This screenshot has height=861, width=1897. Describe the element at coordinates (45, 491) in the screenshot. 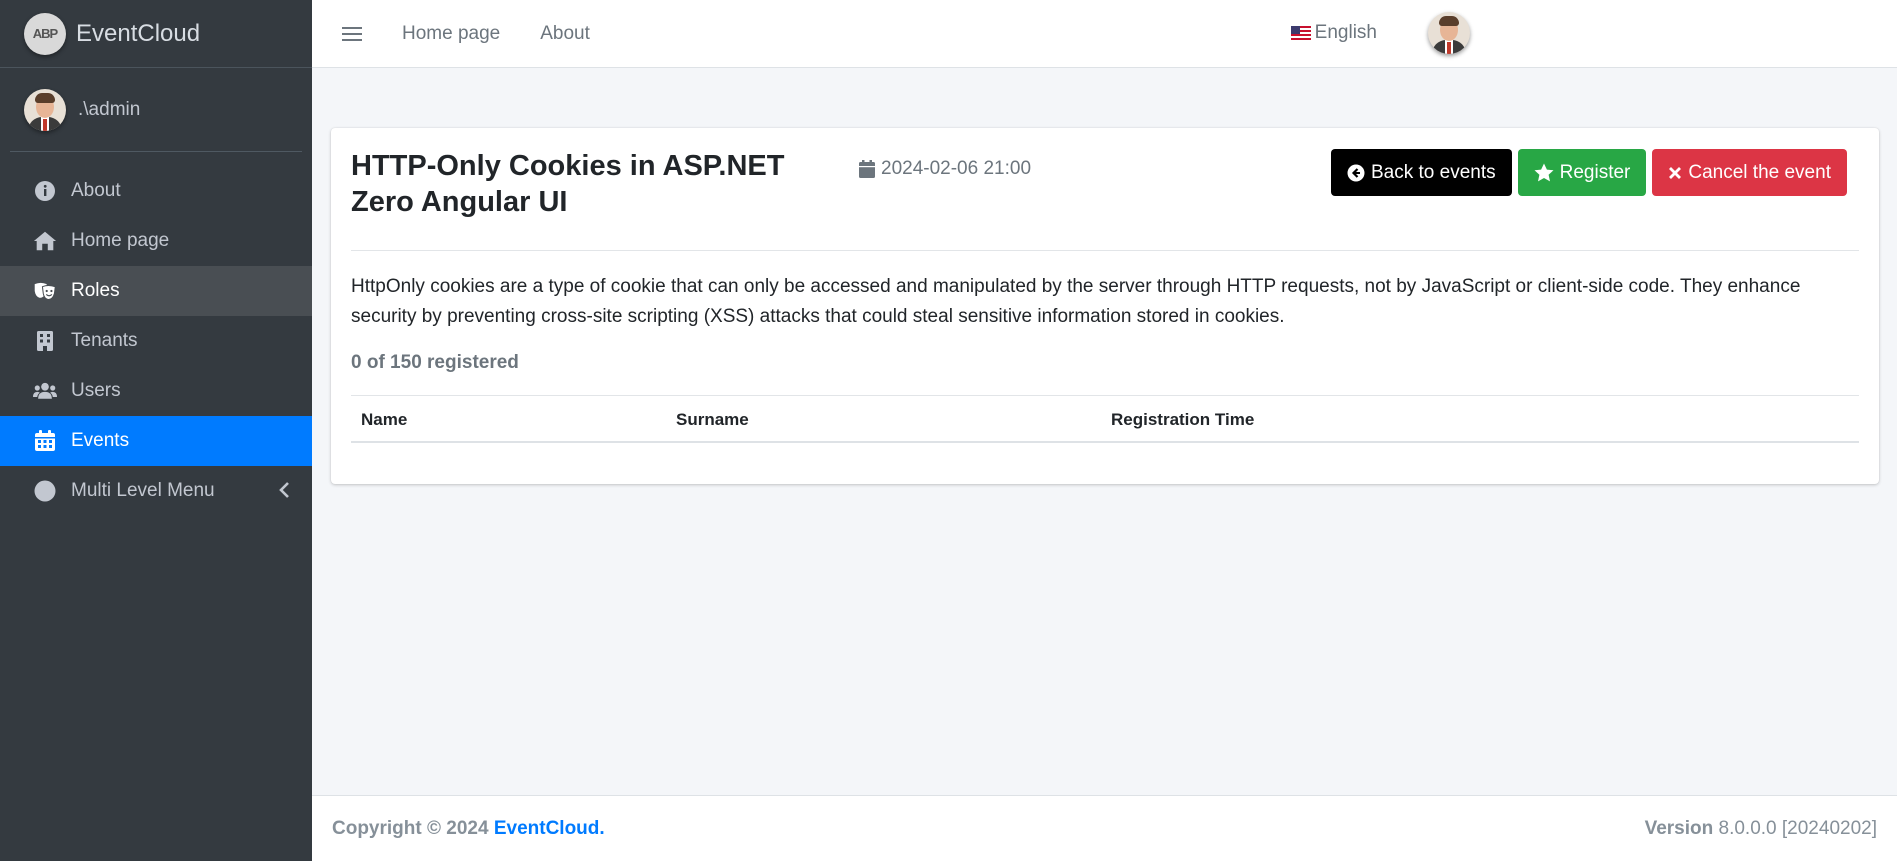

I see `circle-icon` at that location.